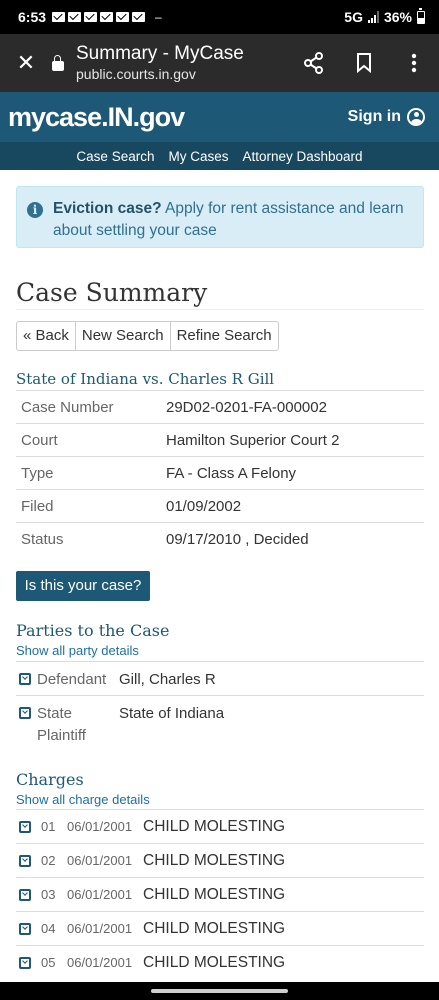 This screenshot has height=1000, width=439. Describe the element at coordinates (231, 473) in the screenshot. I see `case-detail-value: FA - Class A Felony` at that location.